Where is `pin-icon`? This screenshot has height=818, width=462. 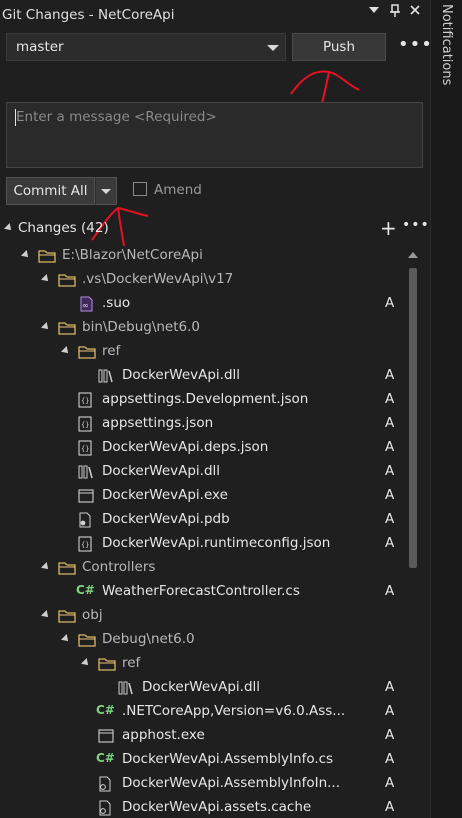 pin-icon is located at coordinates (395, 12).